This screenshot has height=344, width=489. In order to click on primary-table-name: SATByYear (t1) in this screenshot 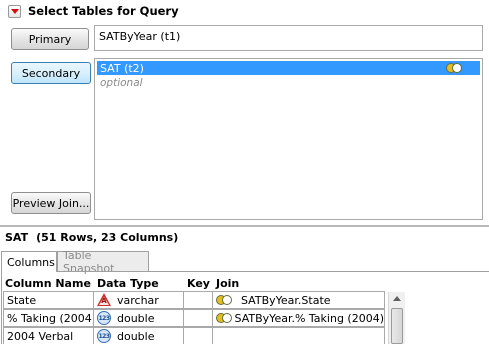, I will do `click(140, 36)`.